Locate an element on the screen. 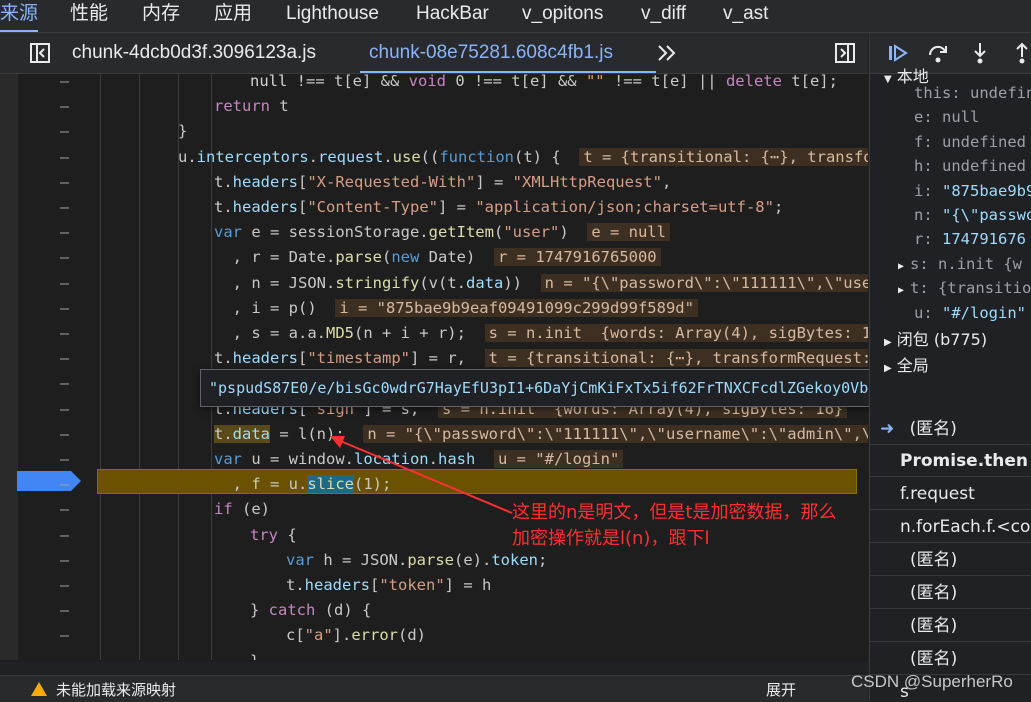  toggle-navigator-icon is located at coordinates (40, 53).